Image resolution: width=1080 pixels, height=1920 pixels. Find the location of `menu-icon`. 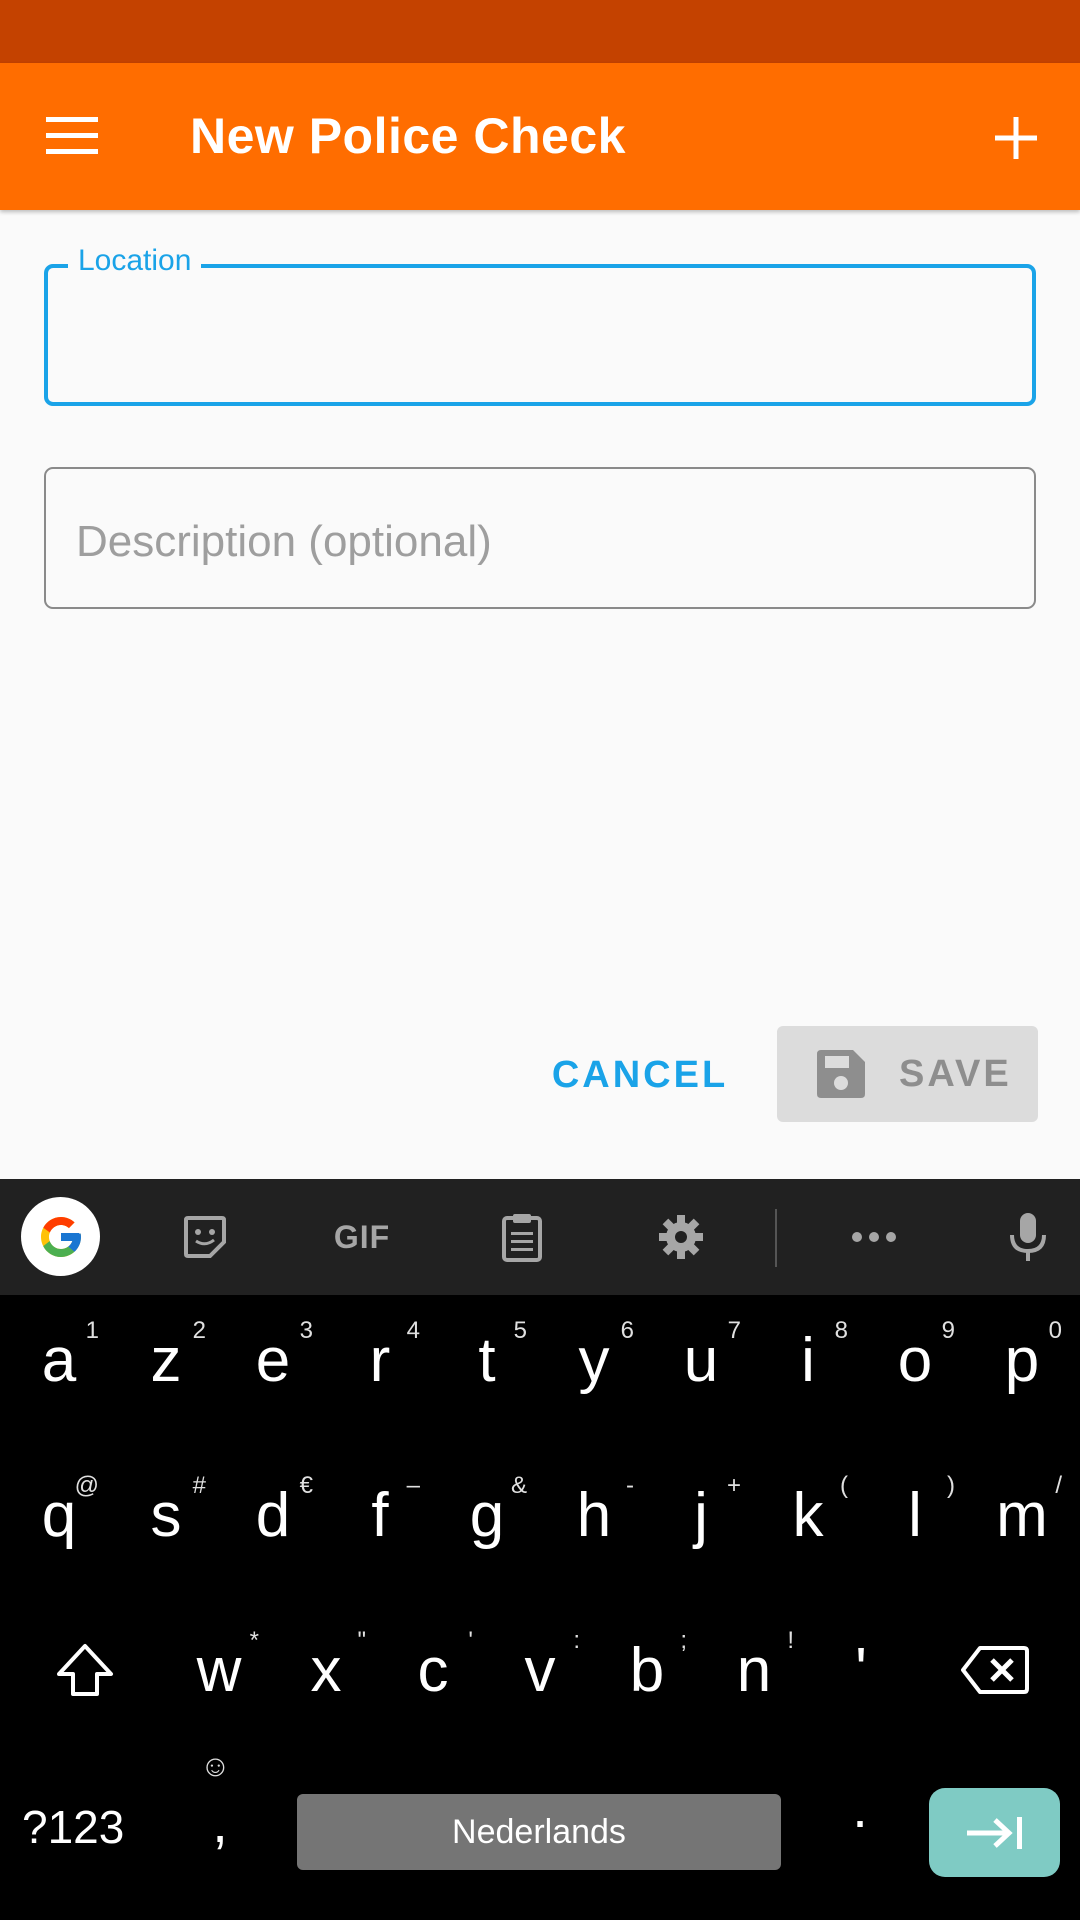

menu-icon is located at coordinates (72, 136).